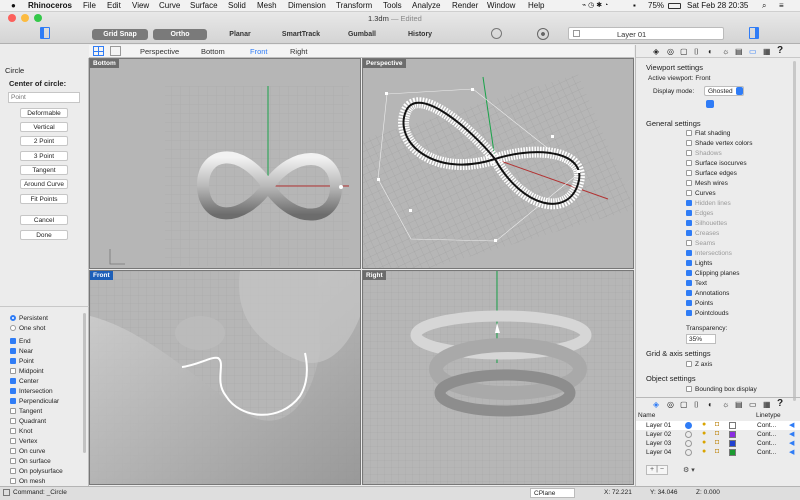  I want to click on viewport-perspective: Perspective, so click(498, 163).